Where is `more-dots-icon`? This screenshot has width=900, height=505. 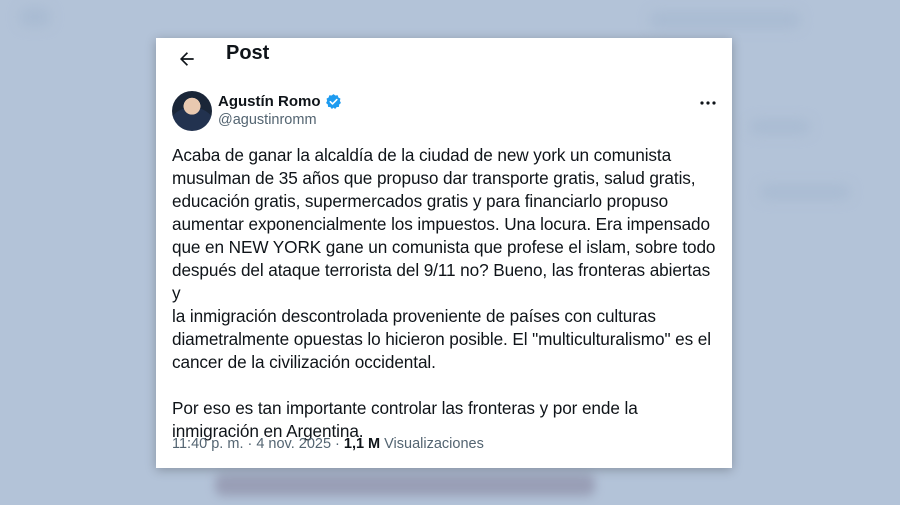 more-dots-icon is located at coordinates (708, 101).